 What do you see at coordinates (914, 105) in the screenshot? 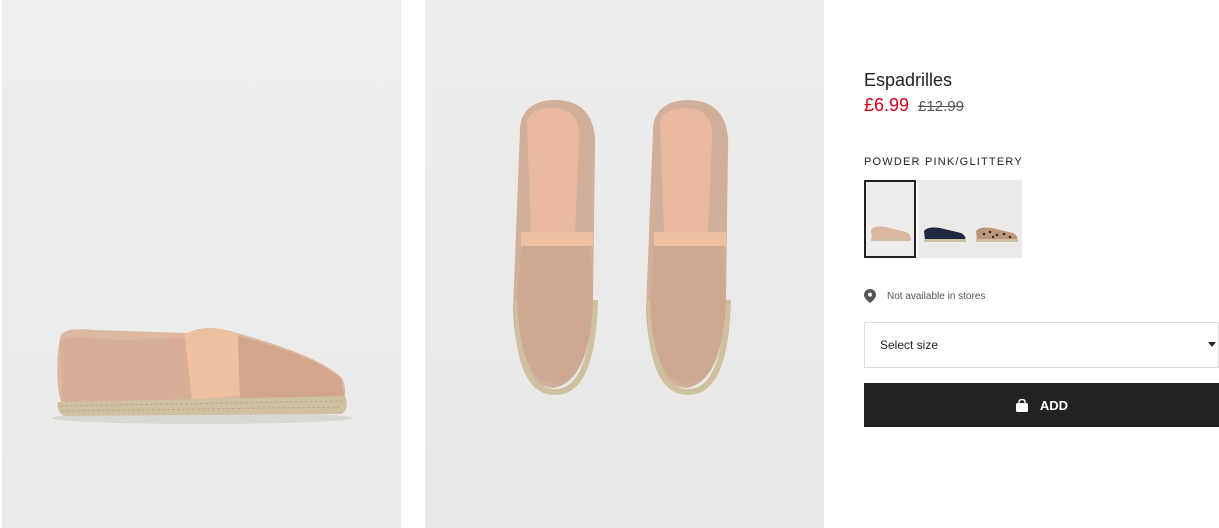
I see `price-row: £6.99 £12.99` at bounding box center [914, 105].